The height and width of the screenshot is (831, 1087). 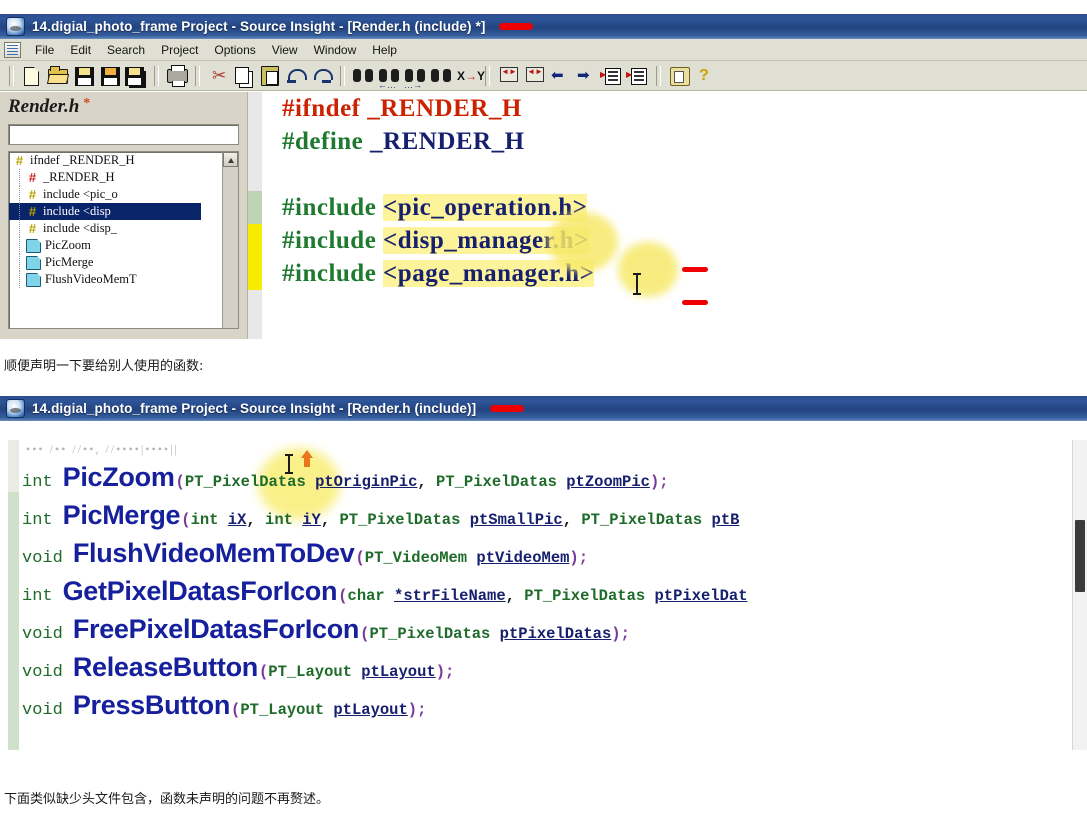 I want to click on symbol-list-button: ▶, so click(x=638, y=76).